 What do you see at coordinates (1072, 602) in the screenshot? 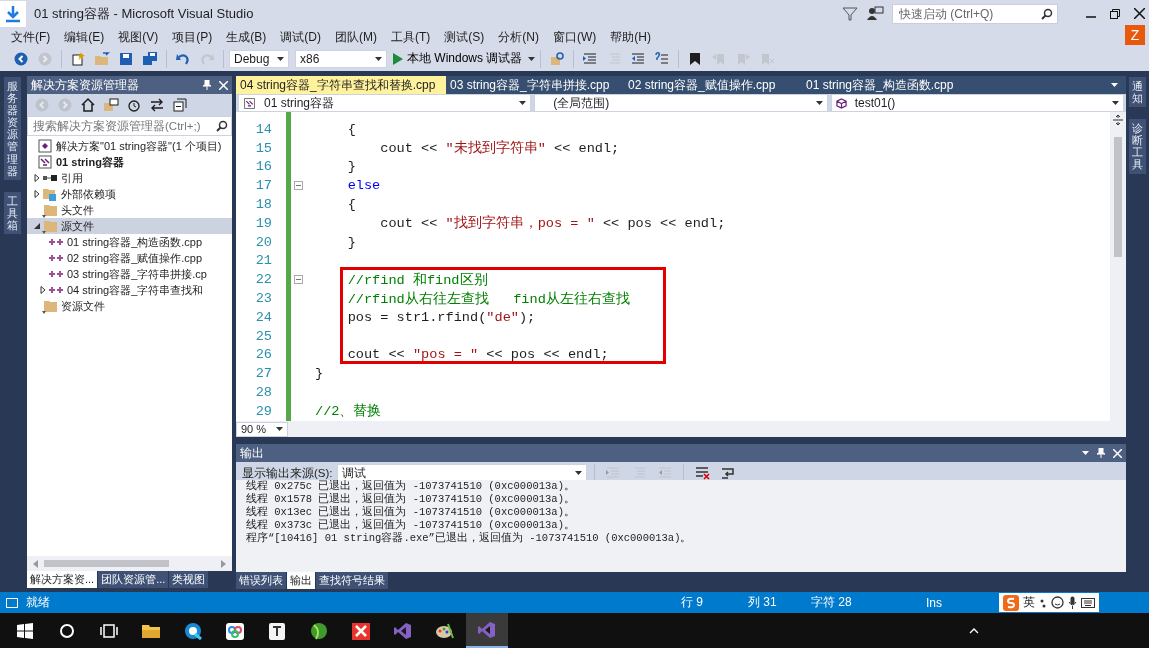
I see `microphone-icon` at bounding box center [1072, 602].